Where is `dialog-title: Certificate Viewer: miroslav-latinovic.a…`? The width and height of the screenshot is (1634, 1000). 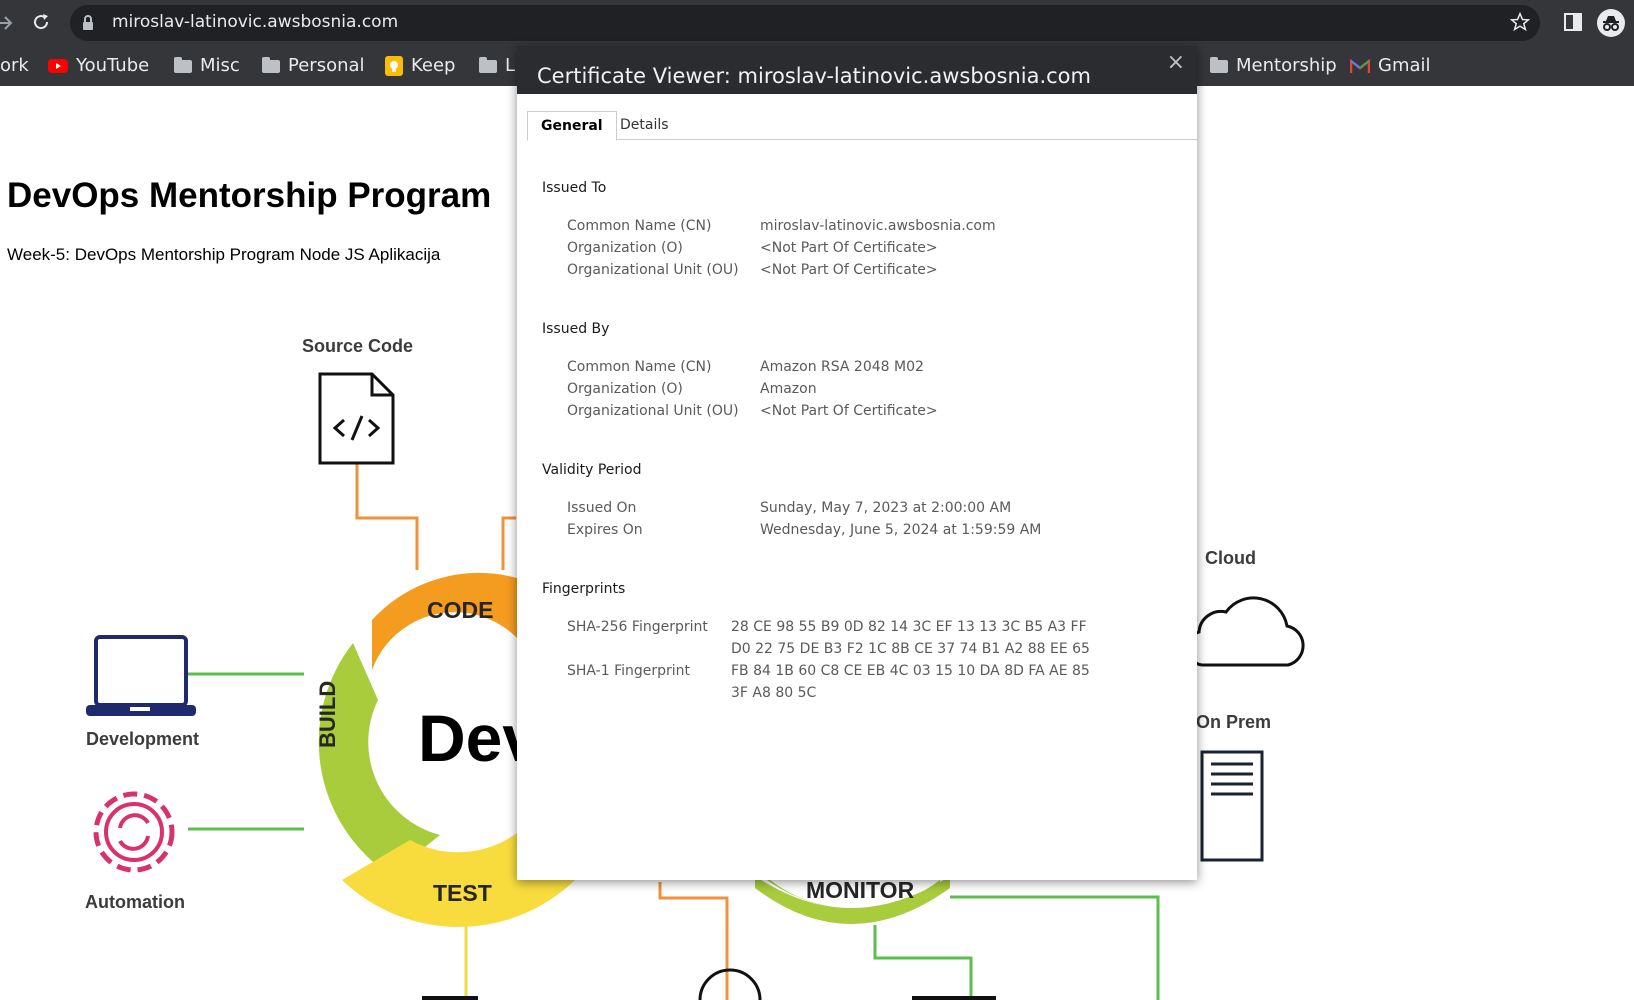 dialog-title: Certificate Viewer: miroslav-latinovic.a… is located at coordinates (814, 76).